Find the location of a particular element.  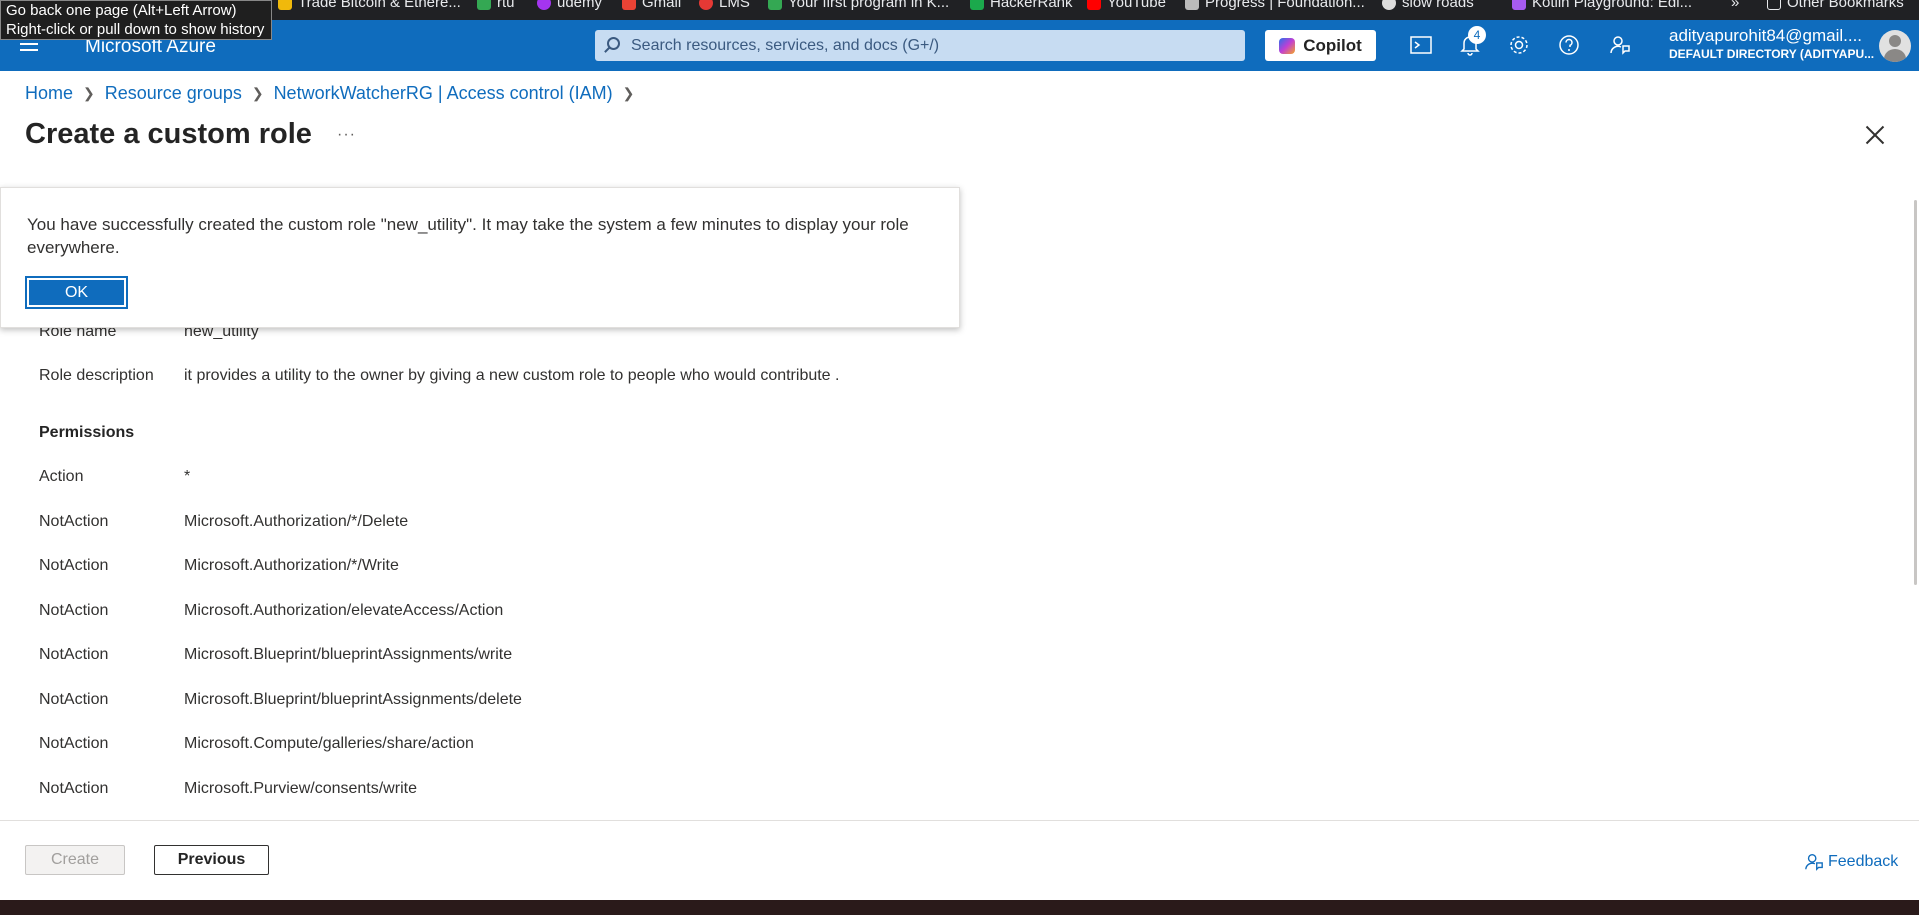

feedback-link: Feedback is located at coordinates (1851, 862).